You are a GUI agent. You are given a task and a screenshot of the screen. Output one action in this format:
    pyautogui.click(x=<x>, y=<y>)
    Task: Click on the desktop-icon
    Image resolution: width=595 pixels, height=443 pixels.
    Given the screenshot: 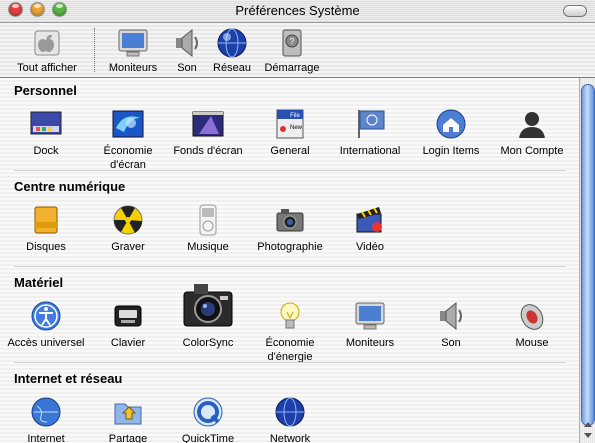 What is the action you would take?
    pyautogui.click(x=208, y=124)
    